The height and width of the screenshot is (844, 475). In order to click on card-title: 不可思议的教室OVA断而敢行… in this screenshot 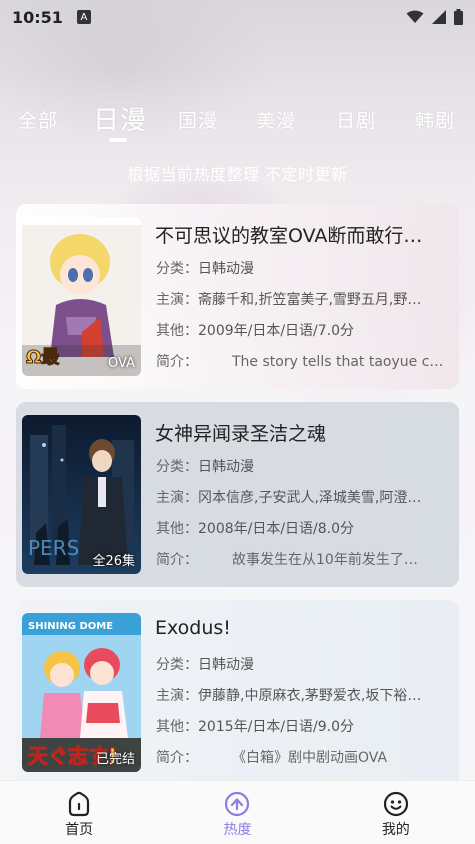, I will do `click(302, 234)`.